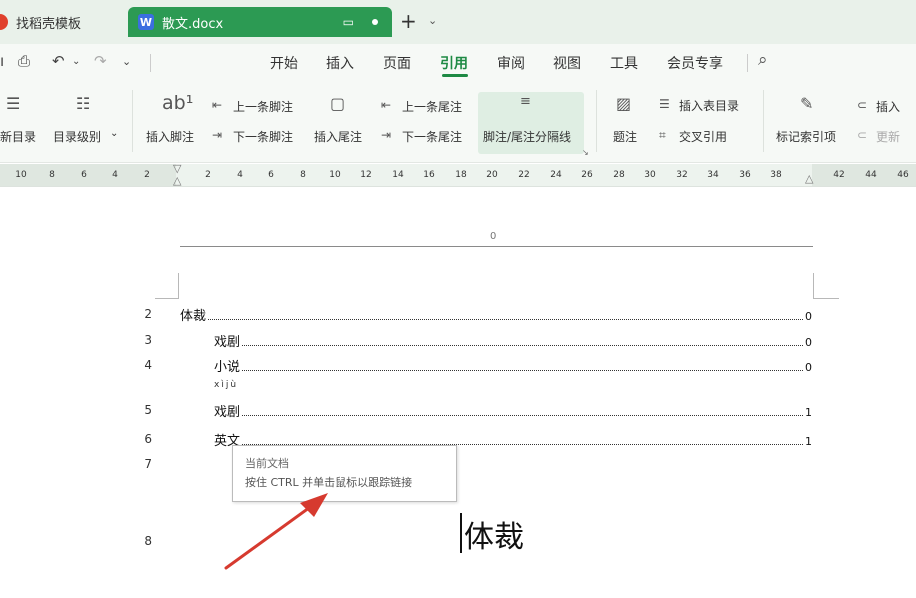  Describe the element at coordinates (624, 103) in the screenshot. I see `caption-icon: ▨` at that location.